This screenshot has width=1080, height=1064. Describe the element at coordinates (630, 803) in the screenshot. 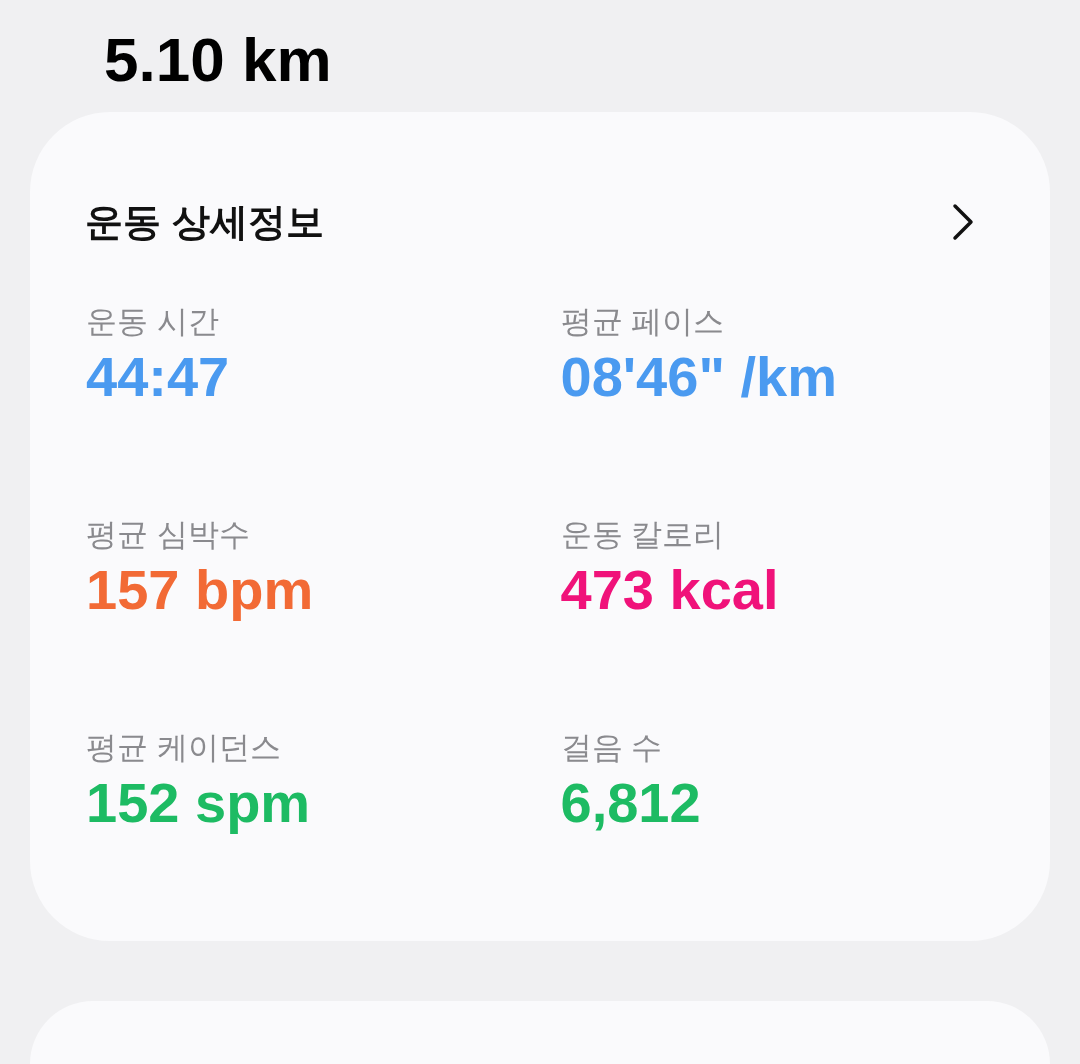

I see `stat-value: 6,812` at that location.